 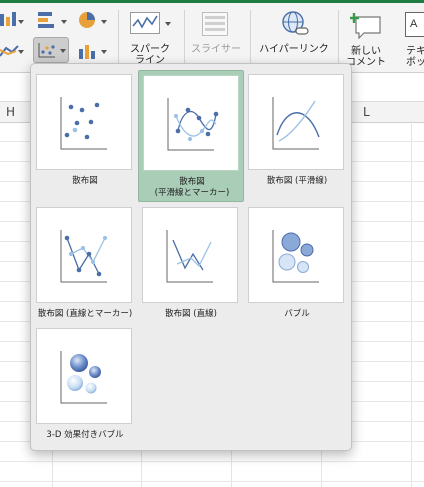 What do you see at coordinates (85, 435) in the screenshot?
I see `bubble-3d-label: 3-D 効果付きバブル` at bounding box center [85, 435].